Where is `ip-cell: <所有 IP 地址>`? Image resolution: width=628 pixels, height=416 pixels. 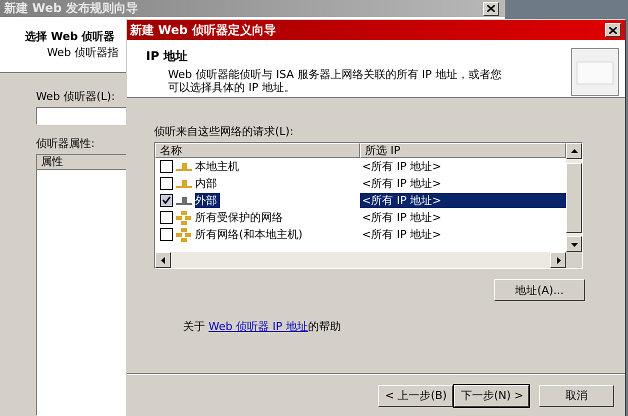 ip-cell: <所有 IP 地址> is located at coordinates (463, 200).